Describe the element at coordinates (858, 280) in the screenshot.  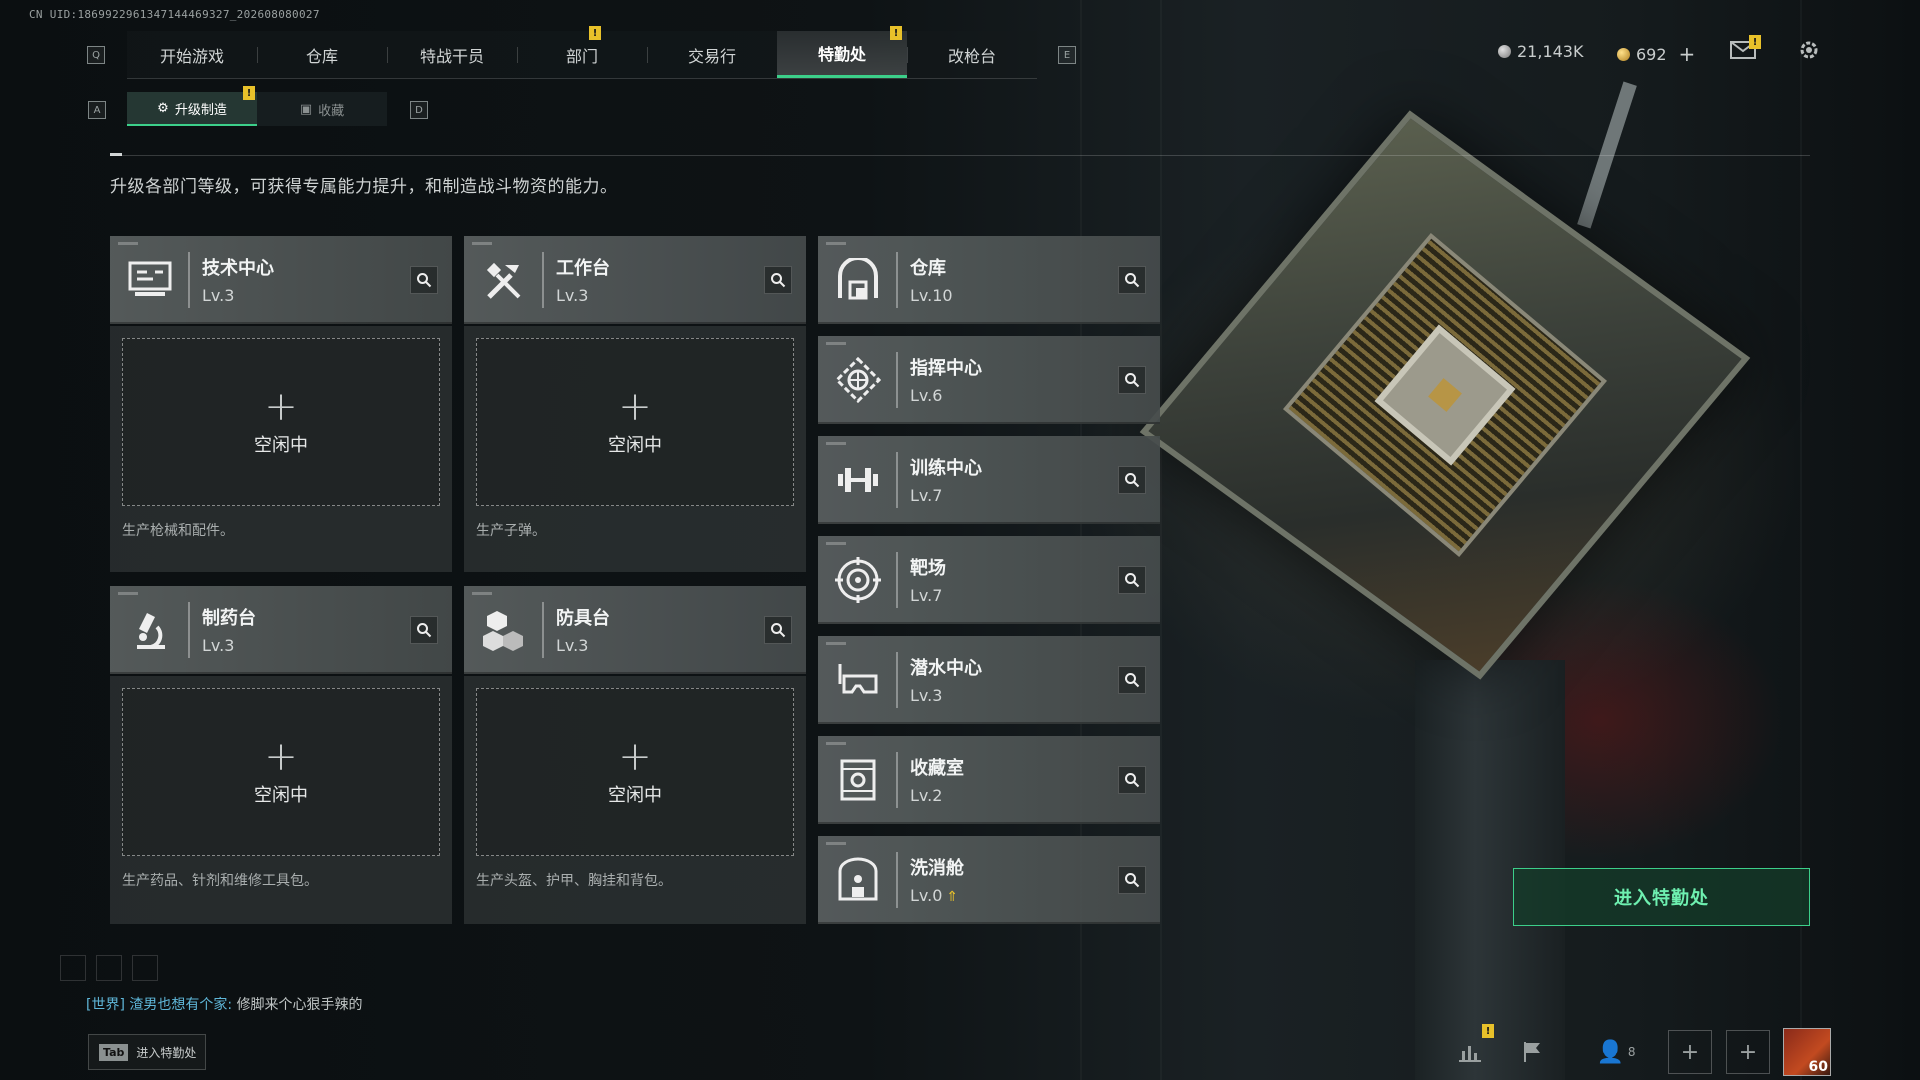
I see `warehouse-icon` at that location.